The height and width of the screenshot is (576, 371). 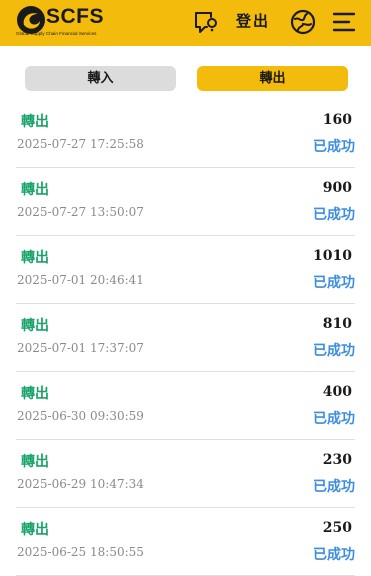 I want to click on record-time: 2025-07-01 17:37:07, so click(x=80, y=348).